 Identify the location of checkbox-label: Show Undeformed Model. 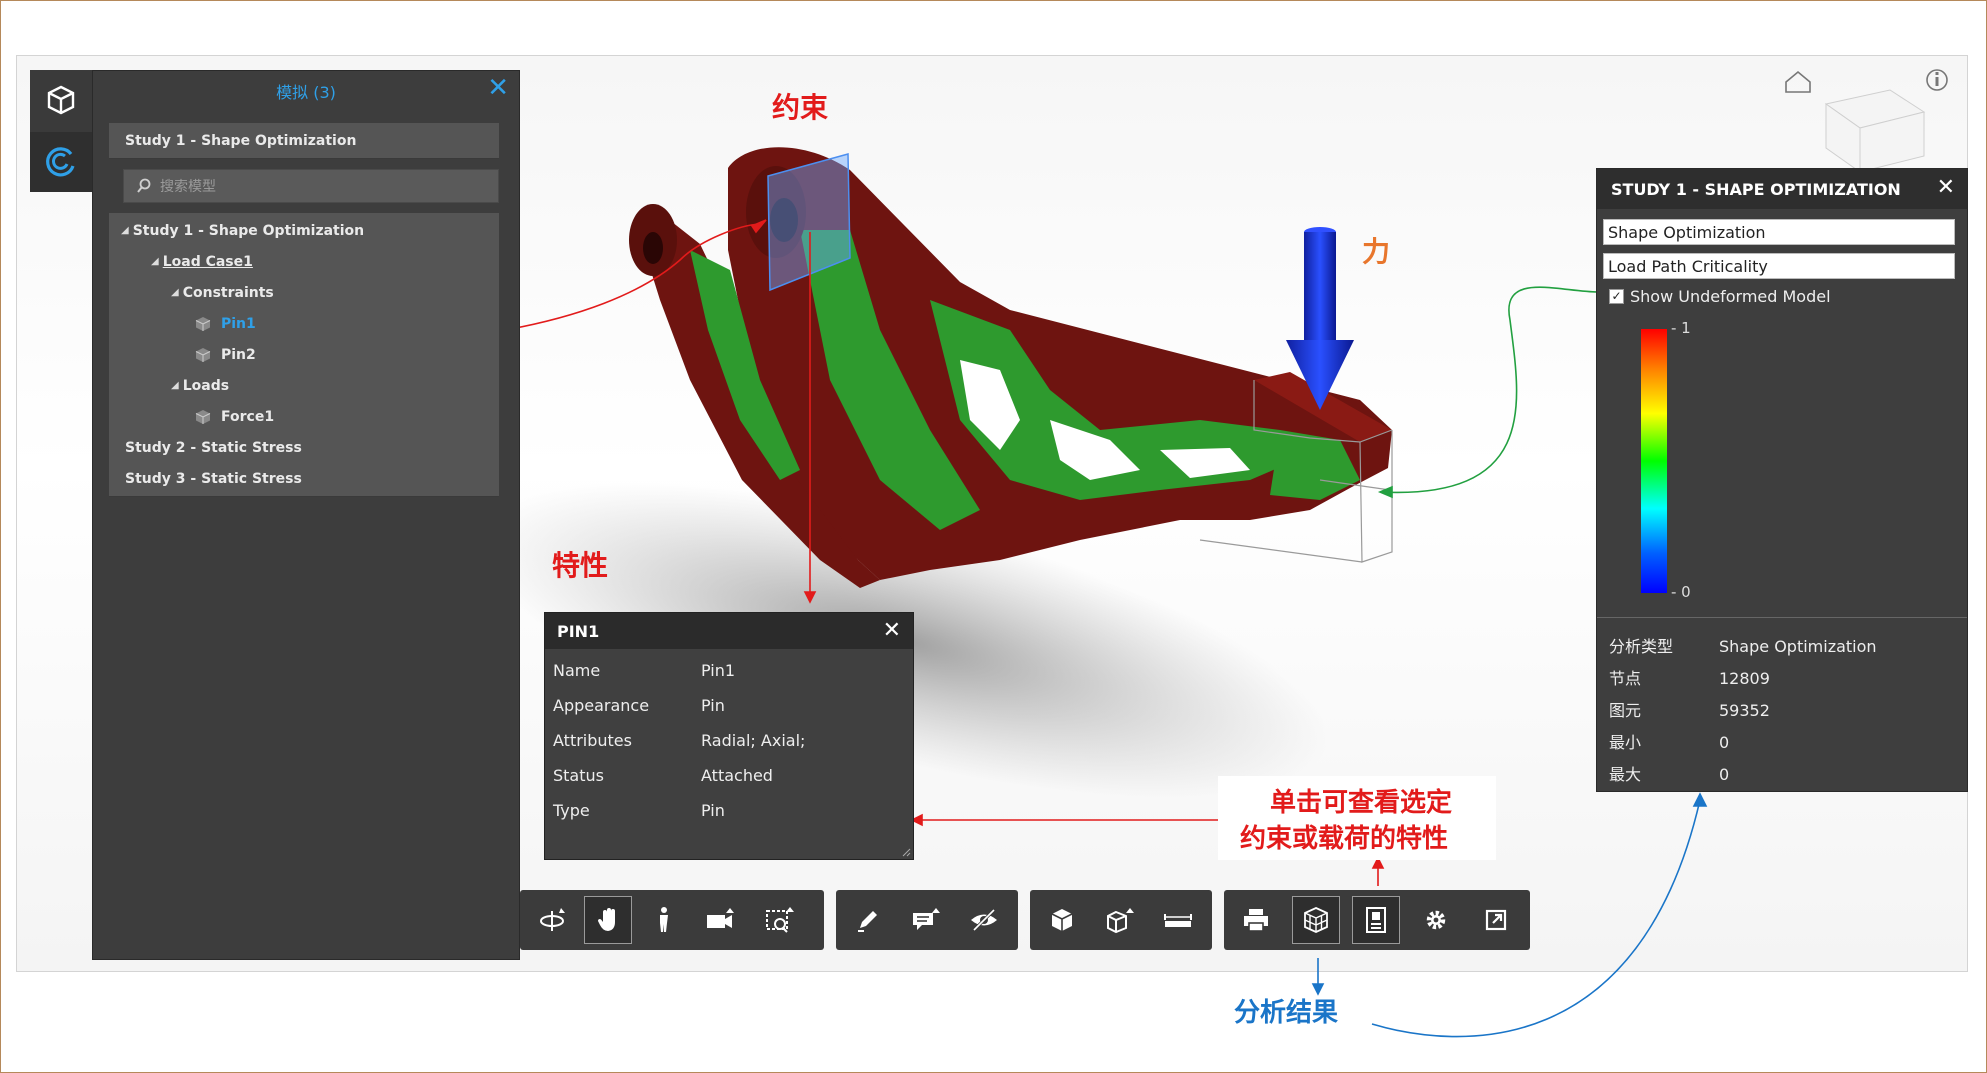
(1730, 296).